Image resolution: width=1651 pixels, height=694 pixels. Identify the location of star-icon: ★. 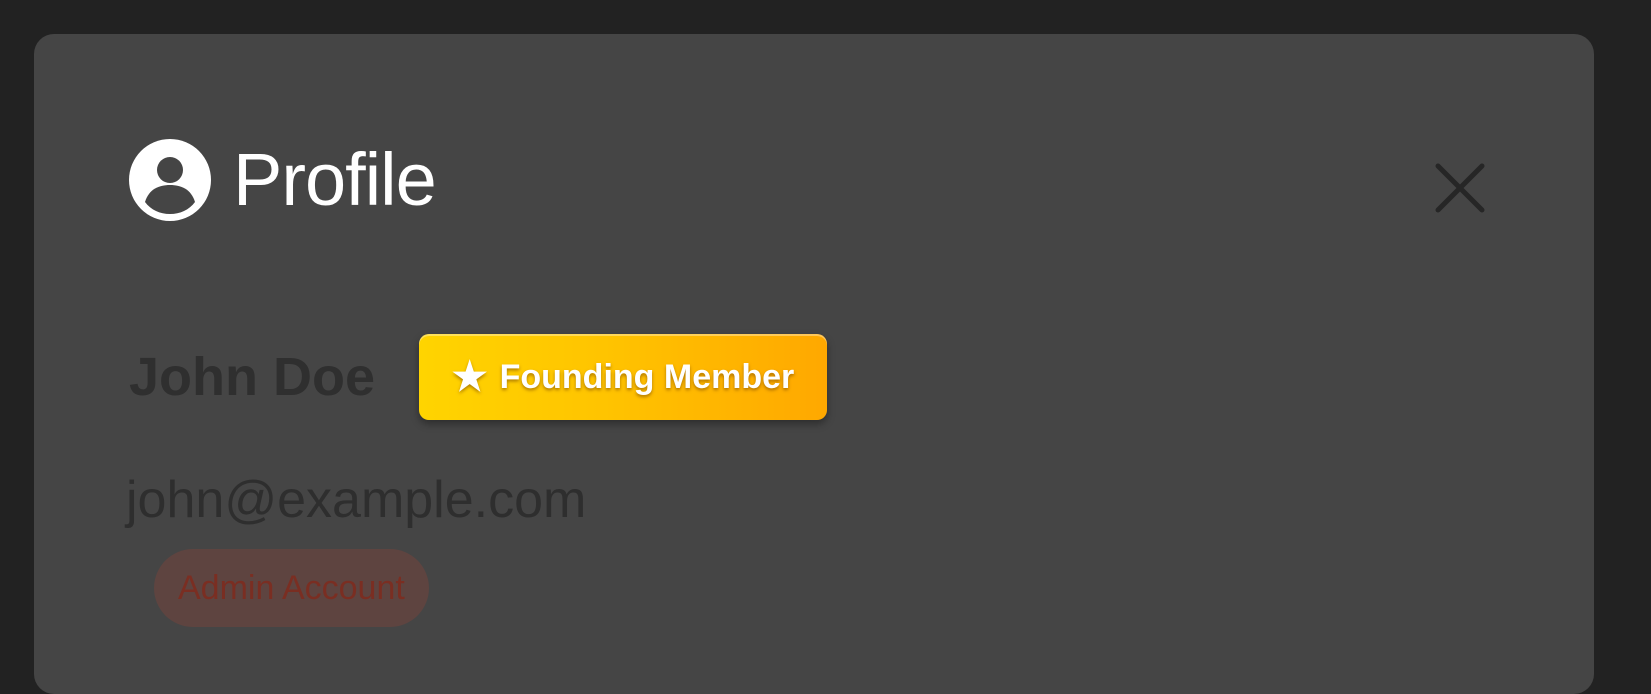
(469, 377).